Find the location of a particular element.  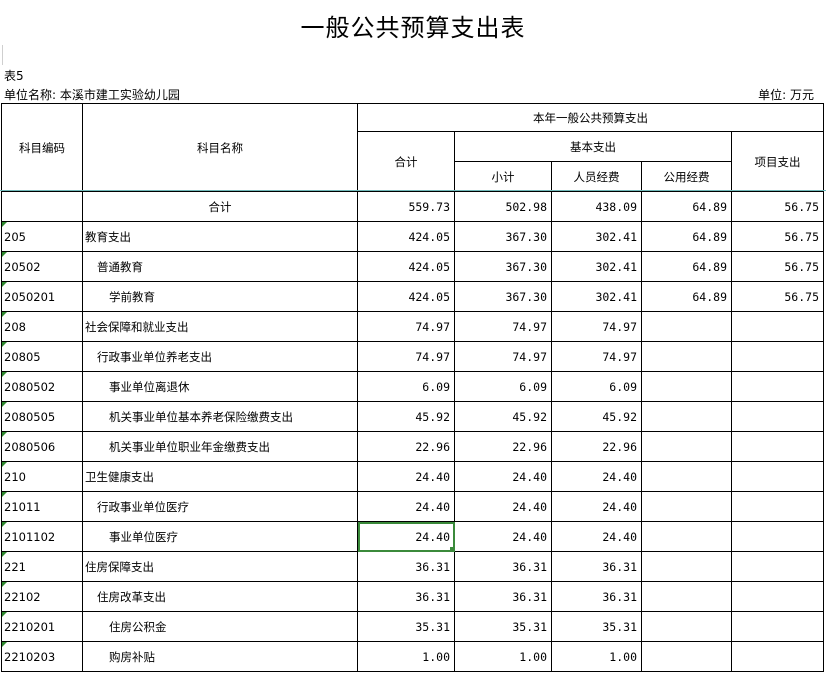

cell-personnel: 438.09 is located at coordinates (596, 206).